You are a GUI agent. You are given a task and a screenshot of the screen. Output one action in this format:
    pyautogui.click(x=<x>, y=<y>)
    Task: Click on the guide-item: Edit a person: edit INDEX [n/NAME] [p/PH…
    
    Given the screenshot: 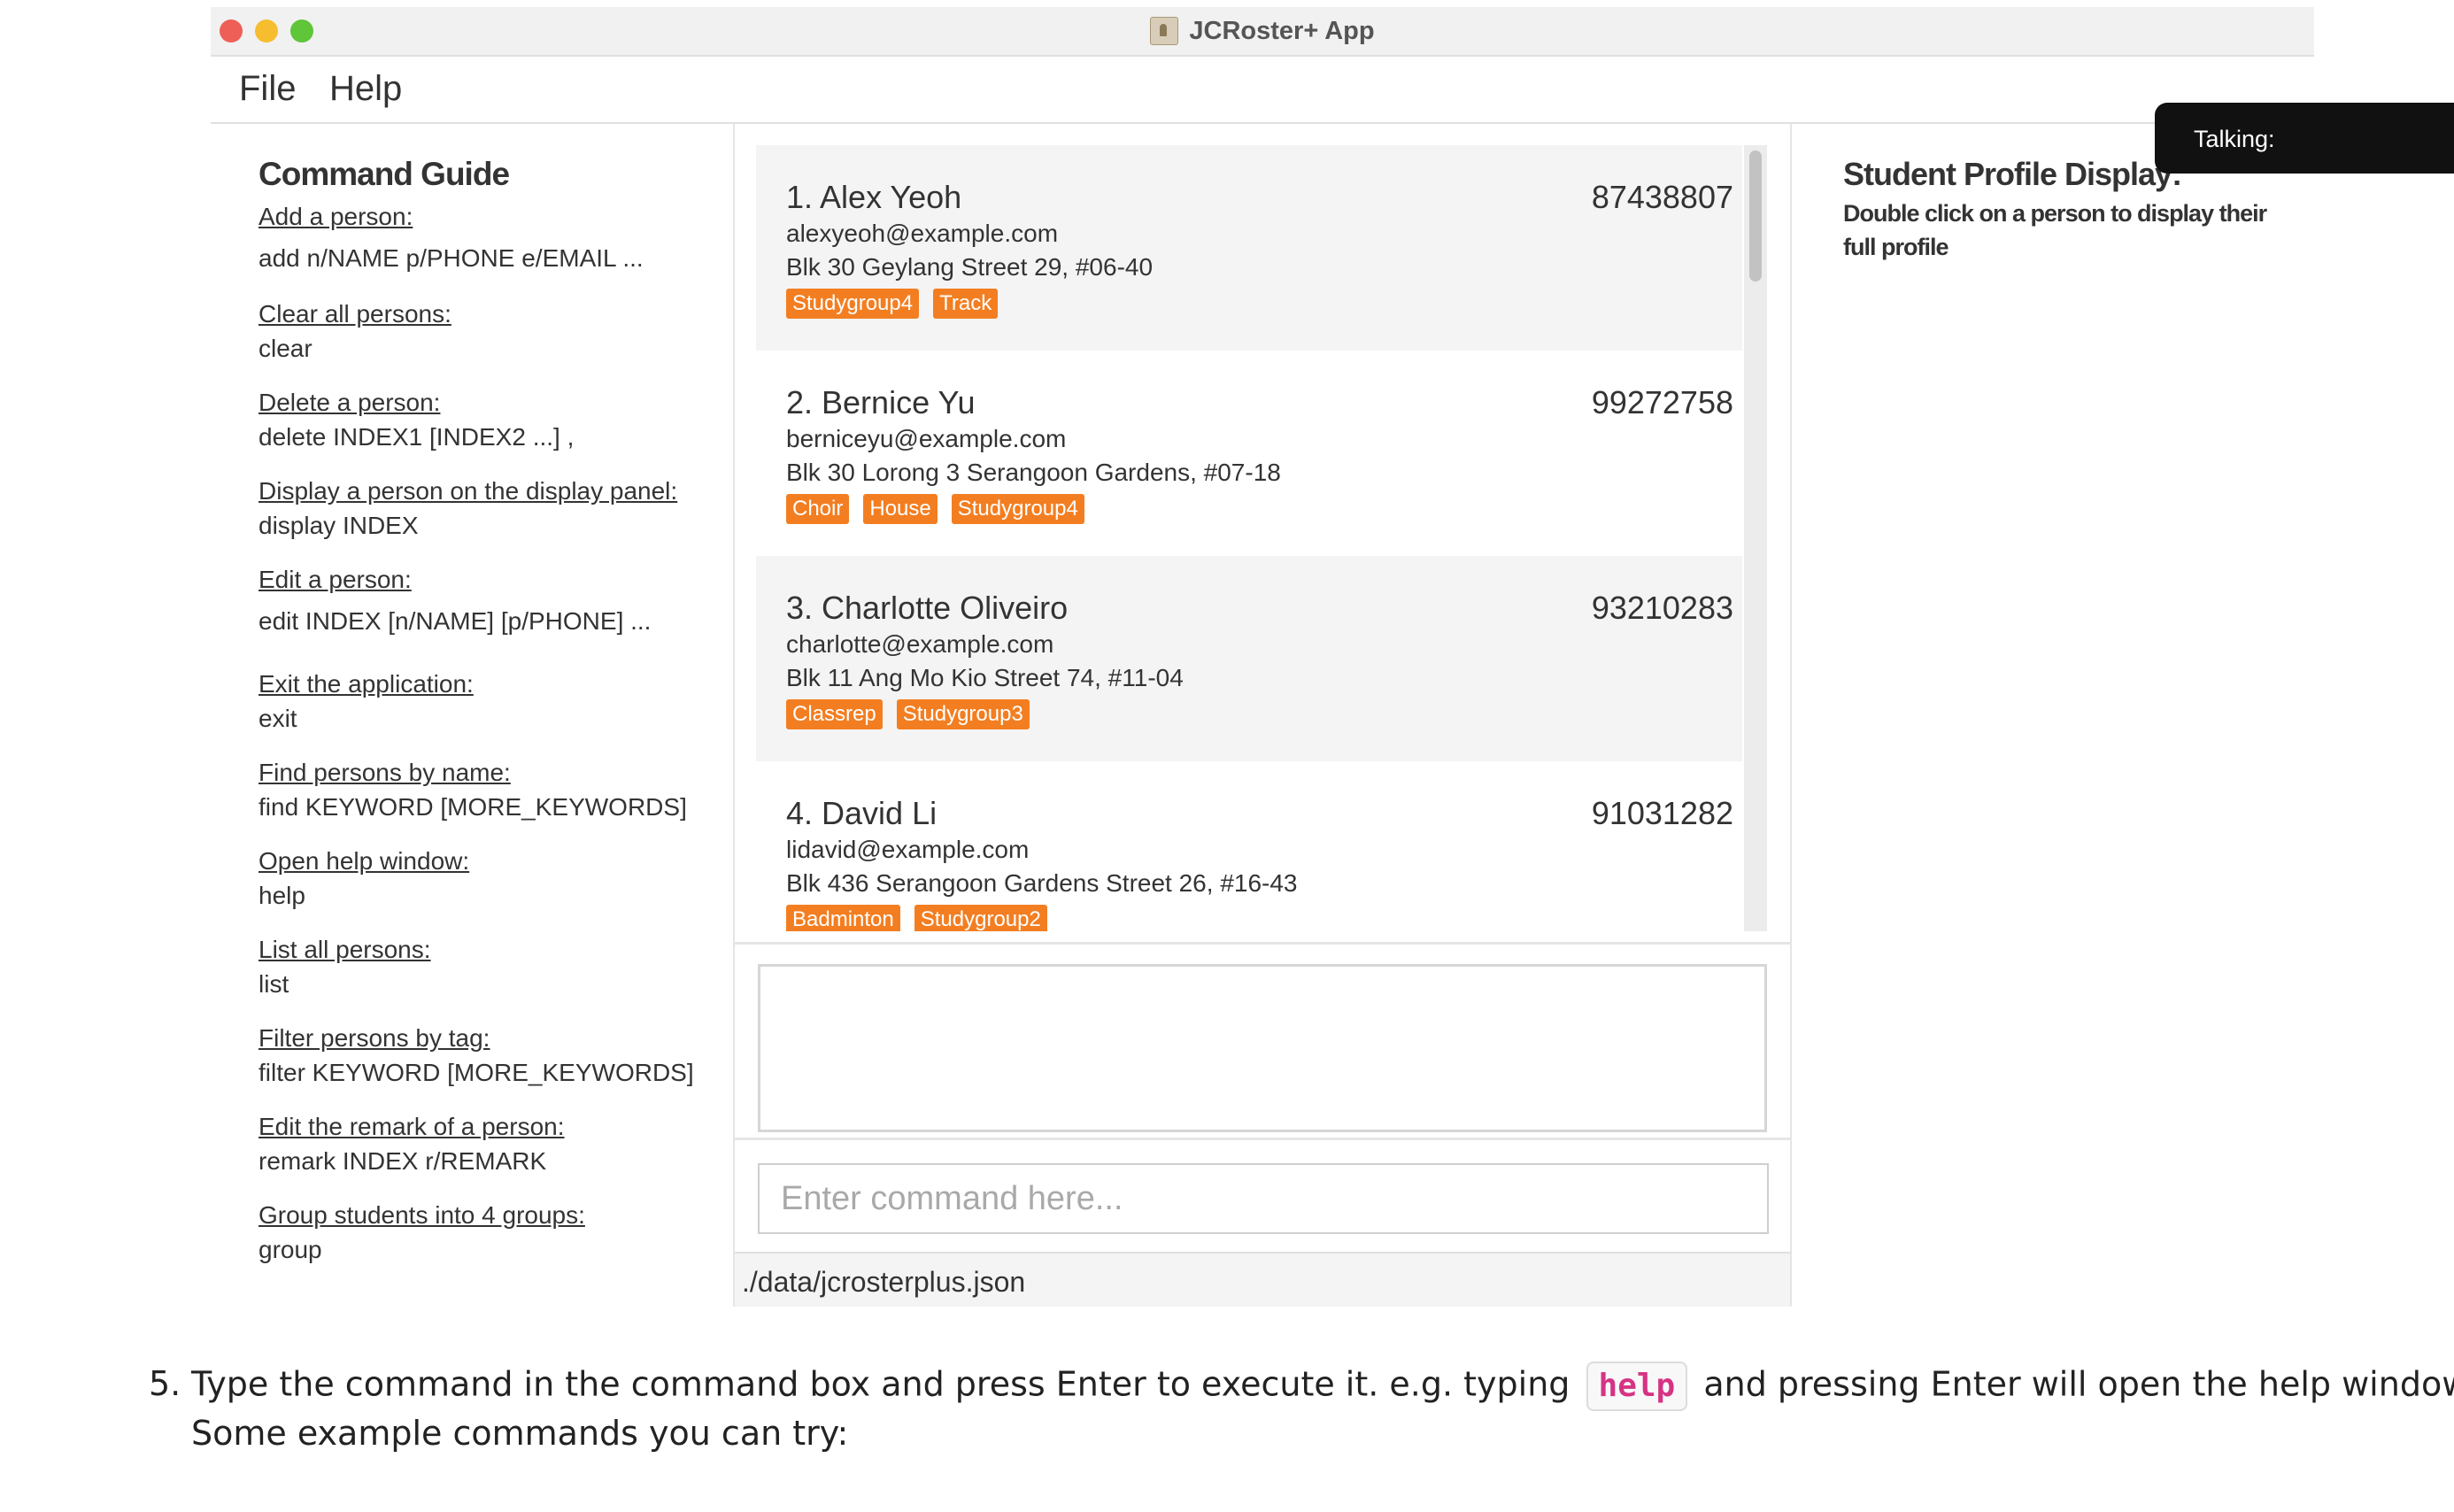 What is the action you would take?
    pyautogui.click(x=455, y=601)
    